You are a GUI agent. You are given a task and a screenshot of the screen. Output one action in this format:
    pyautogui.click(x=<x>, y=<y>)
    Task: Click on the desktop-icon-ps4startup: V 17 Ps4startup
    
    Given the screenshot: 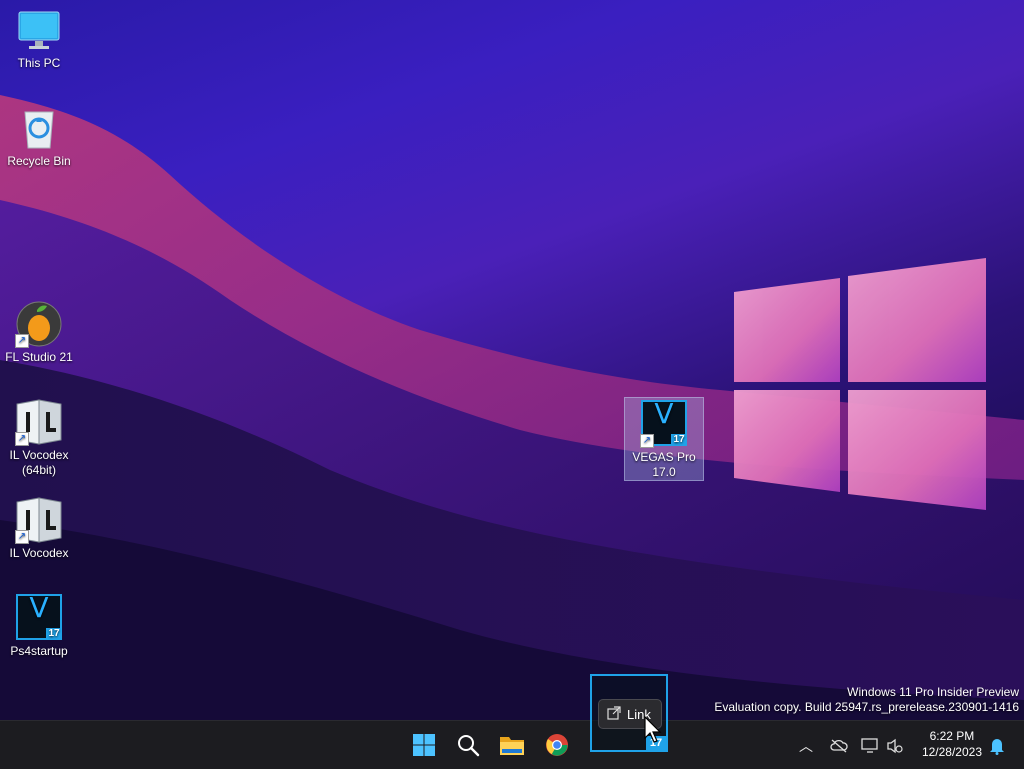 What is the action you would take?
    pyautogui.click(x=39, y=626)
    